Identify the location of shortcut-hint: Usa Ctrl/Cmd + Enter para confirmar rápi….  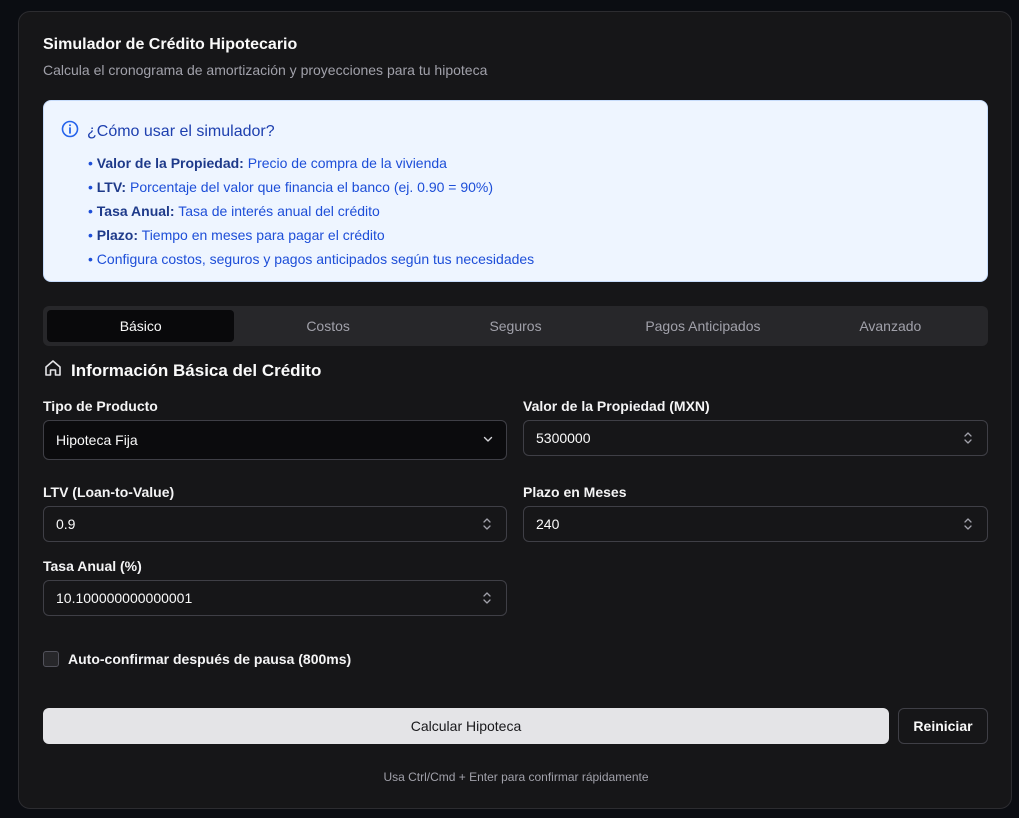
(516, 777).